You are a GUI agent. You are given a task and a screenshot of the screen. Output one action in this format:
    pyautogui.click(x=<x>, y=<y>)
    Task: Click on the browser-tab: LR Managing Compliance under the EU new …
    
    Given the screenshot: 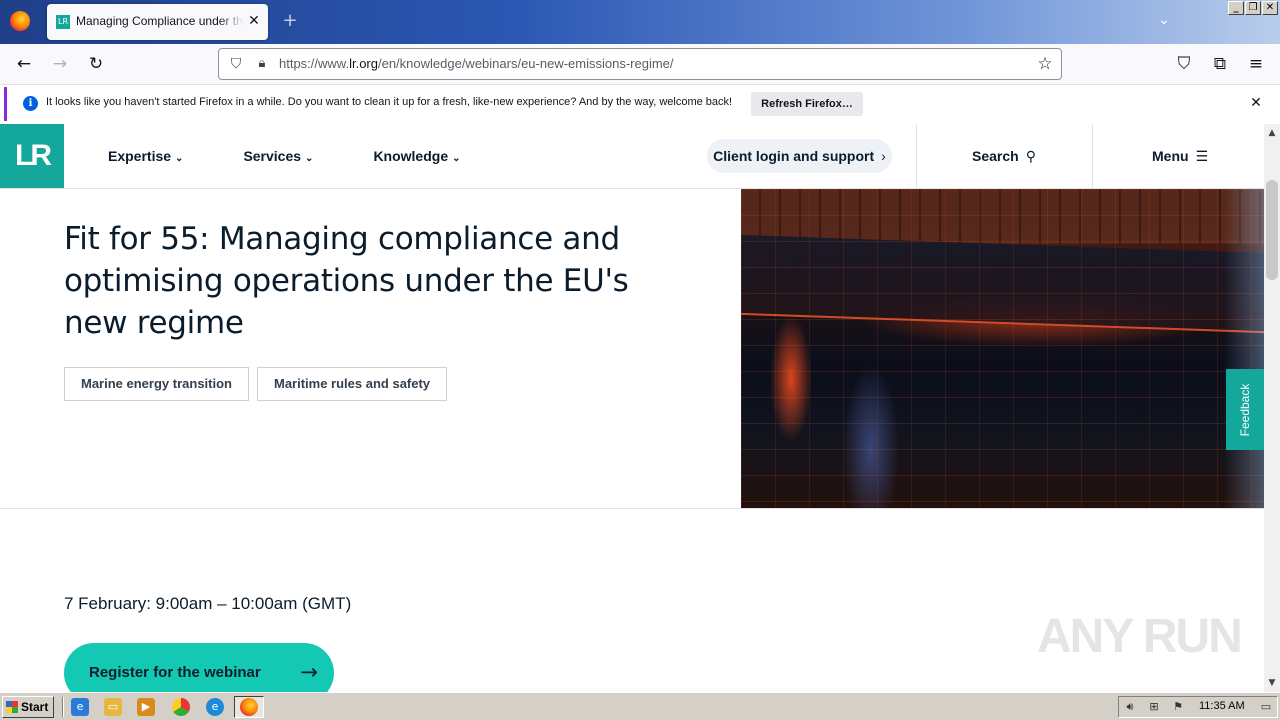 What is the action you would take?
    pyautogui.click(x=157, y=22)
    